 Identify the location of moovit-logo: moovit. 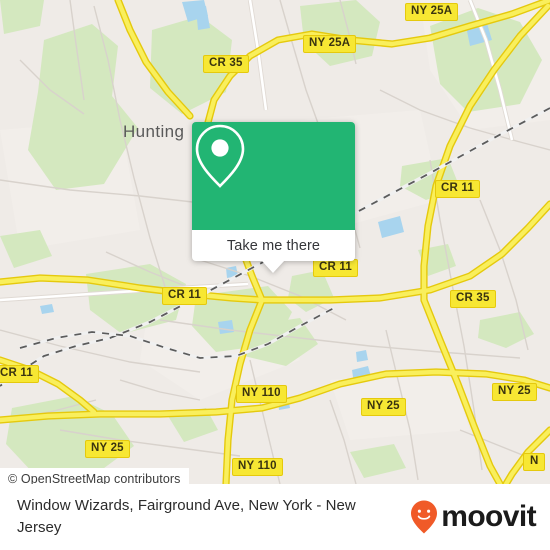
(473, 517).